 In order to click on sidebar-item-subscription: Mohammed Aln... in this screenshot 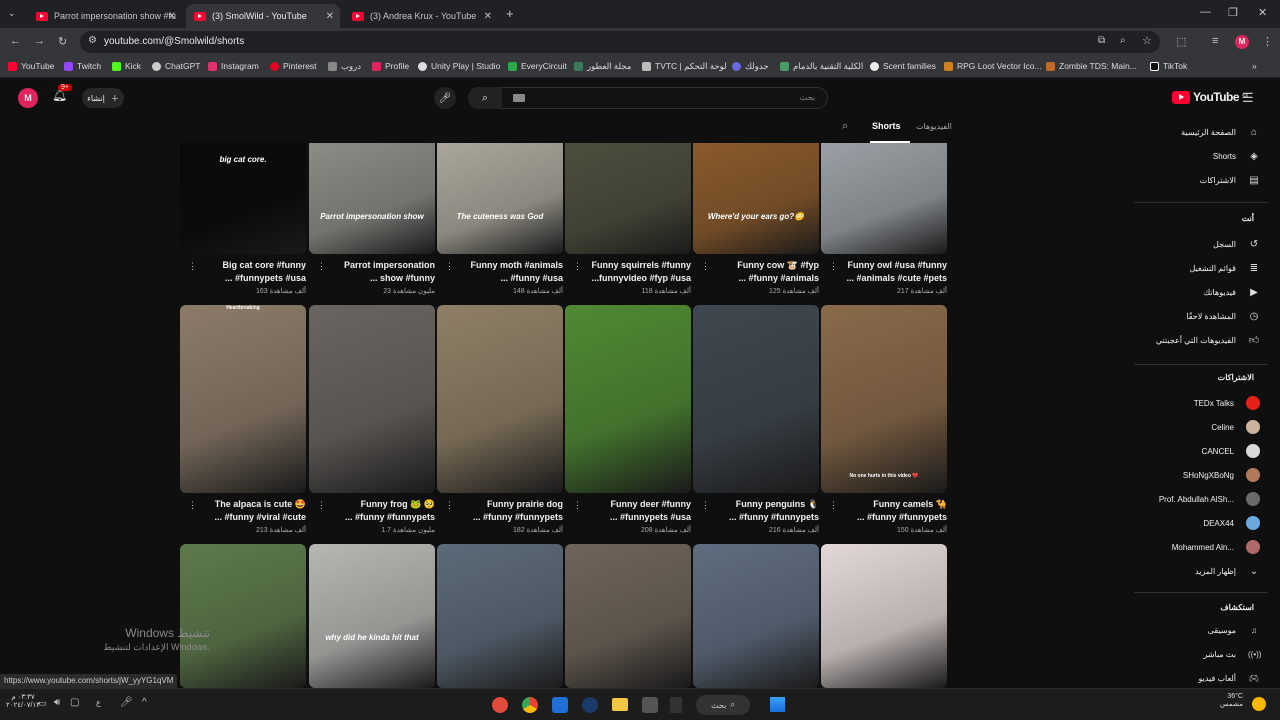, I will do `click(1216, 547)`.